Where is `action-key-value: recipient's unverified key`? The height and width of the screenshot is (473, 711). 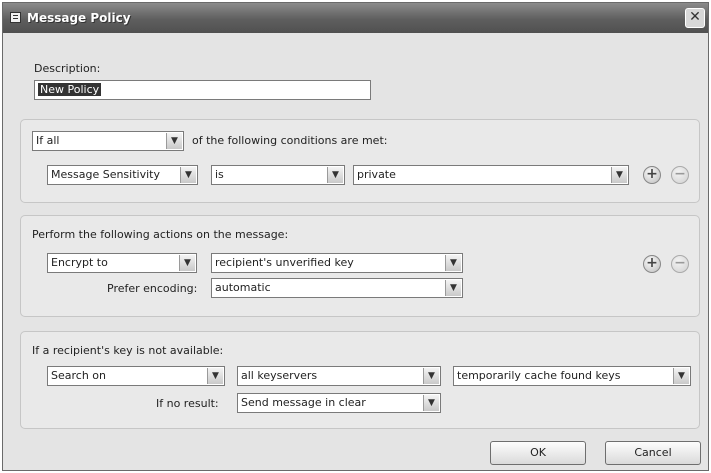
action-key-value: recipient's unverified key is located at coordinates (284, 262).